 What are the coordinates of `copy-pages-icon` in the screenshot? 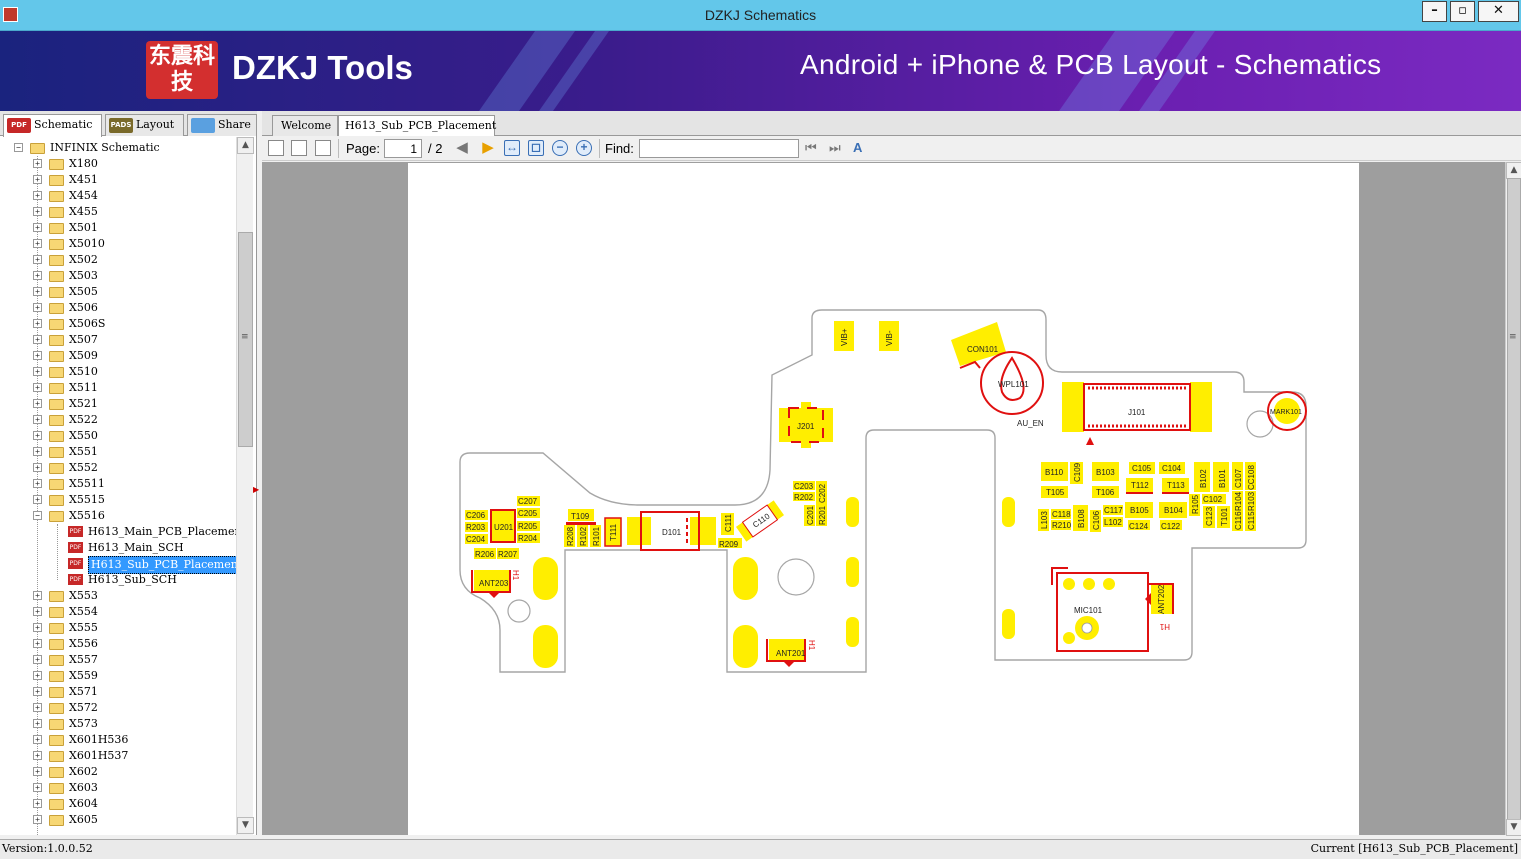 It's located at (299, 148).